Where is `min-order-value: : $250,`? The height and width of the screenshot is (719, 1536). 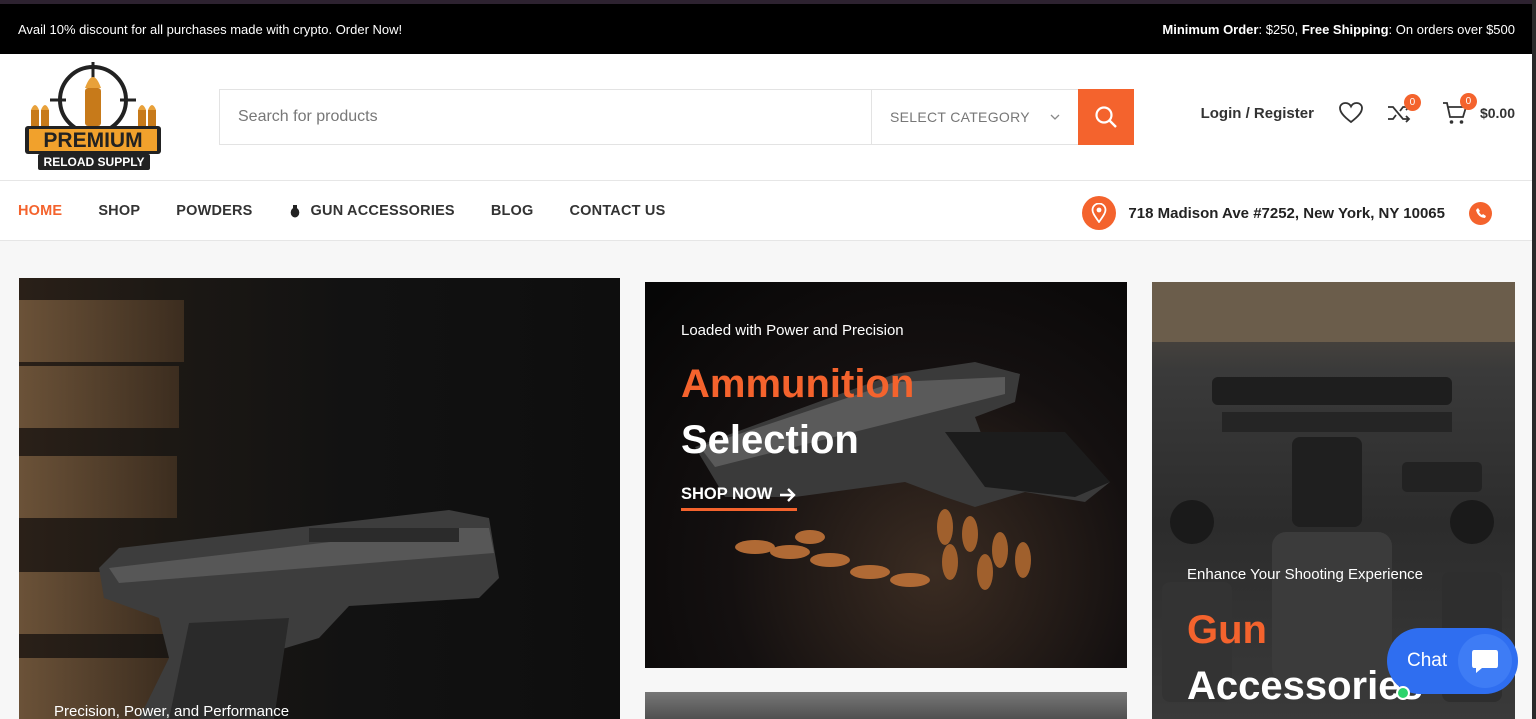
min-order-value: : $250, is located at coordinates (1280, 29).